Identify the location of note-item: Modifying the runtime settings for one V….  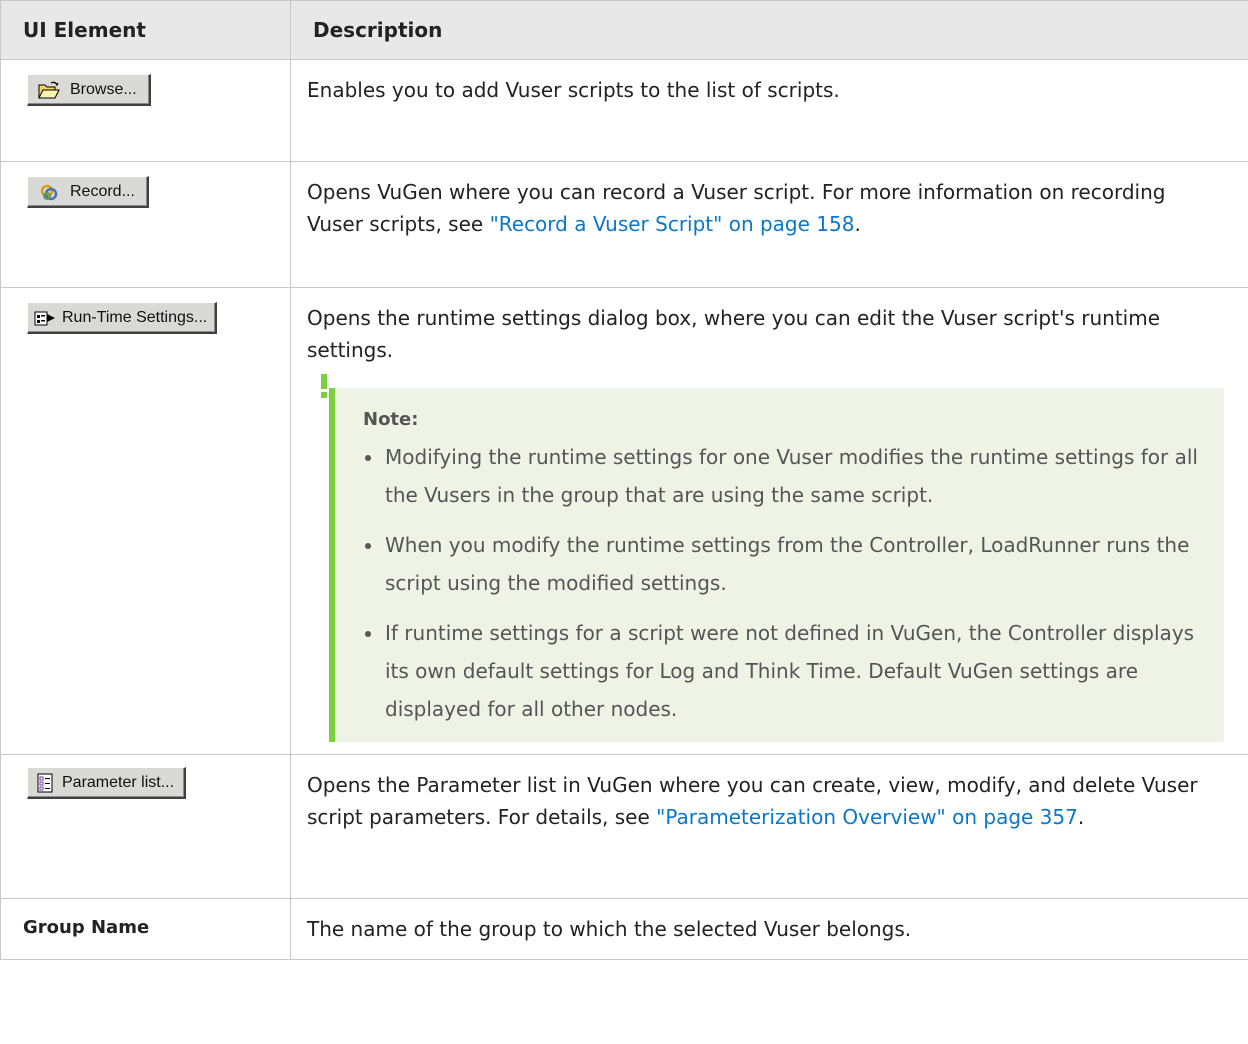
(783, 476).